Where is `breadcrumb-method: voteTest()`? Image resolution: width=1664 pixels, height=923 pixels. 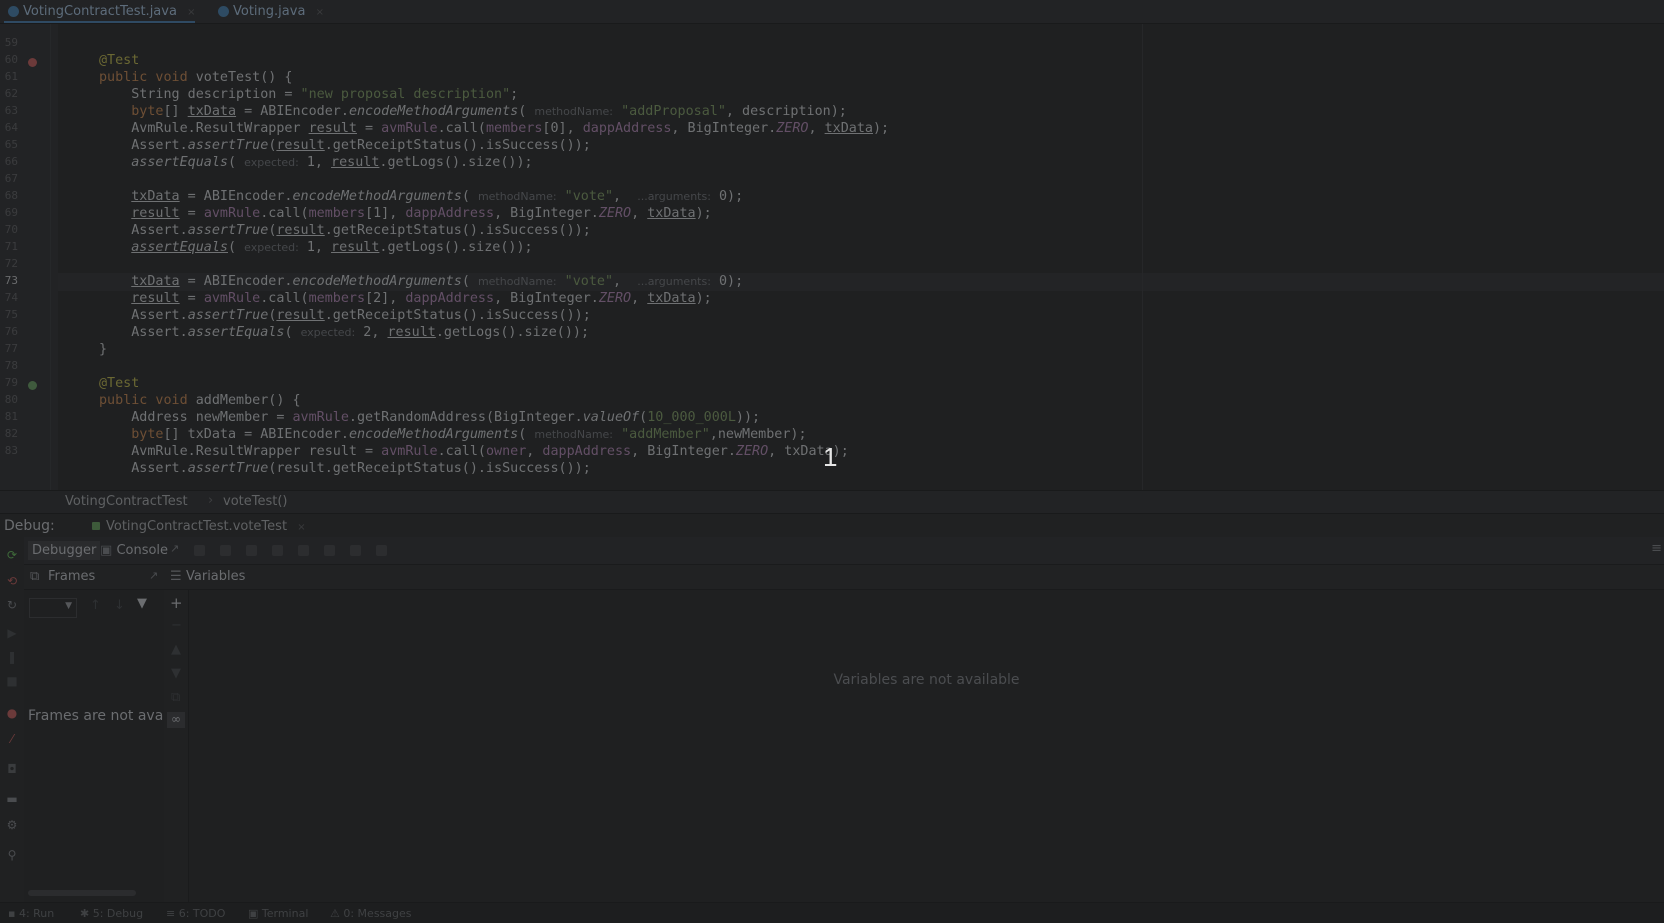
breadcrumb-method: voteTest() is located at coordinates (255, 501).